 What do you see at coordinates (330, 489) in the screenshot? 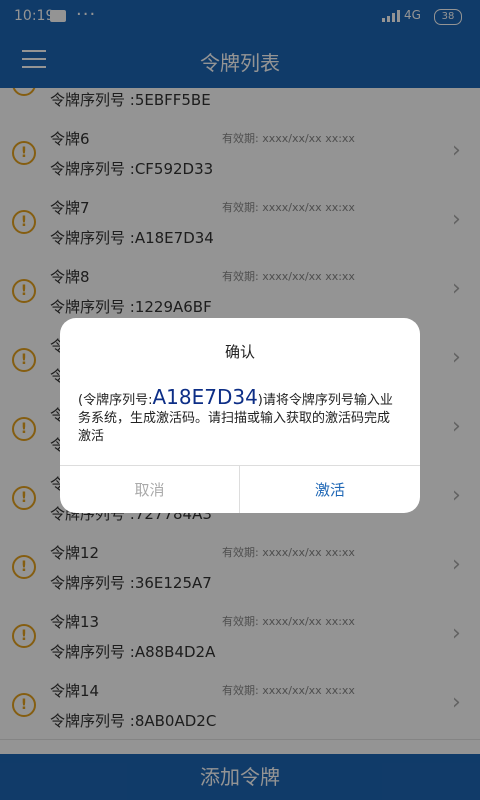
I see `activate-button: 激活` at bounding box center [330, 489].